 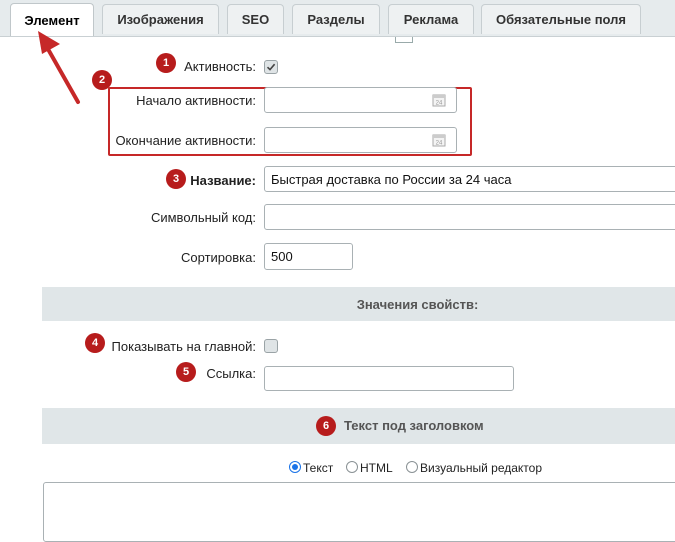 What do you see at coordinates (359, 512) in the screenshot?
I see `text-editor-area` at bounding box center [359, 512].